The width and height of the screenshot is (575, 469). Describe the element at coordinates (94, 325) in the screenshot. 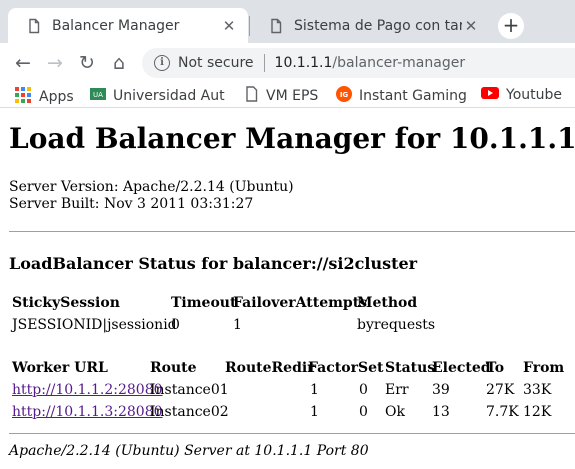

I see `stickysession-value: JSESSIONID|jsessionid` at that location.